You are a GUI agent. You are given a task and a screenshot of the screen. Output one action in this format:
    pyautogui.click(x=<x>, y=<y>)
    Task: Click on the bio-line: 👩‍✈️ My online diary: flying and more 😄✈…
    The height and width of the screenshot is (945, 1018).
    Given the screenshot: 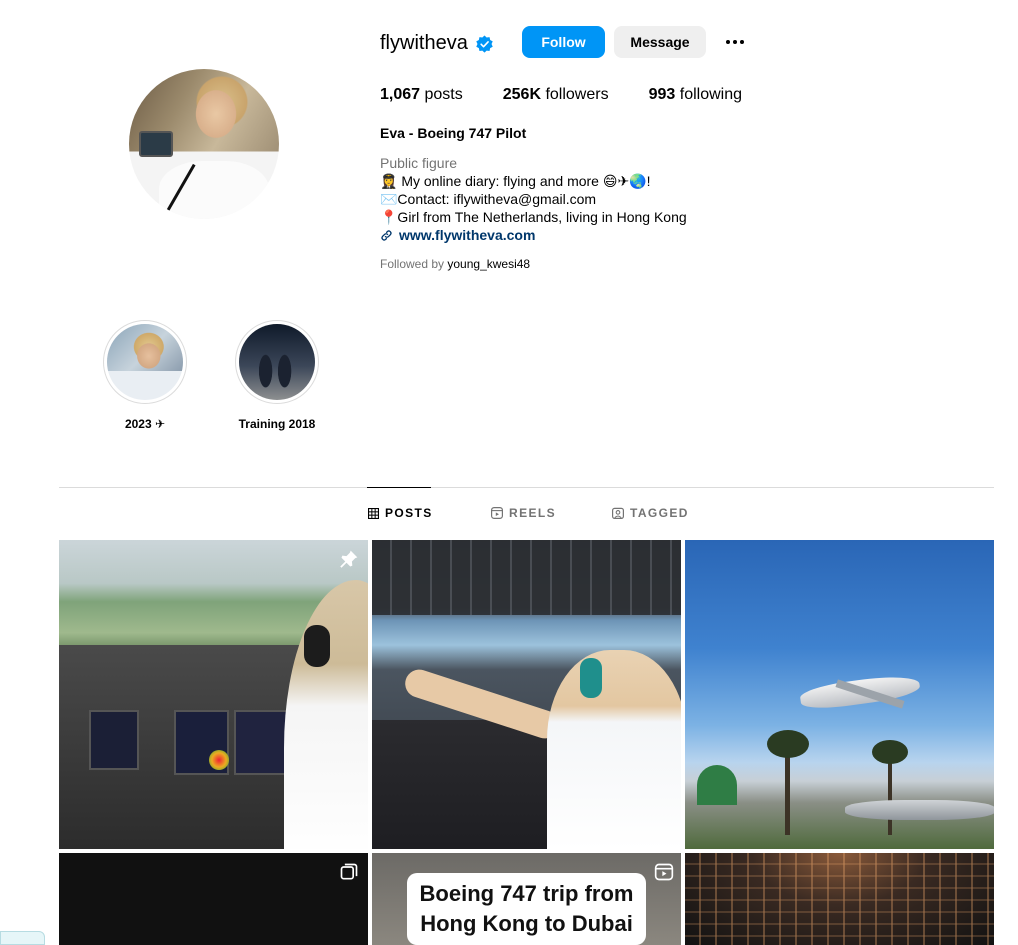 What is the action you would take?
    pyautogui.click(x=515, y=181)
    